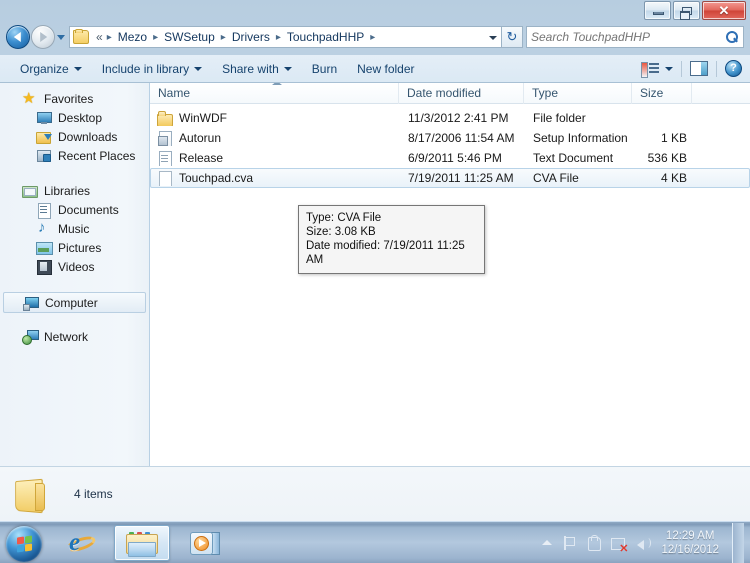 This screenshot has width=750, height=563. Describe the element at coordinates (80, 247) in the screenshot. I see `sidebar-item-label: Pictures` at that location.